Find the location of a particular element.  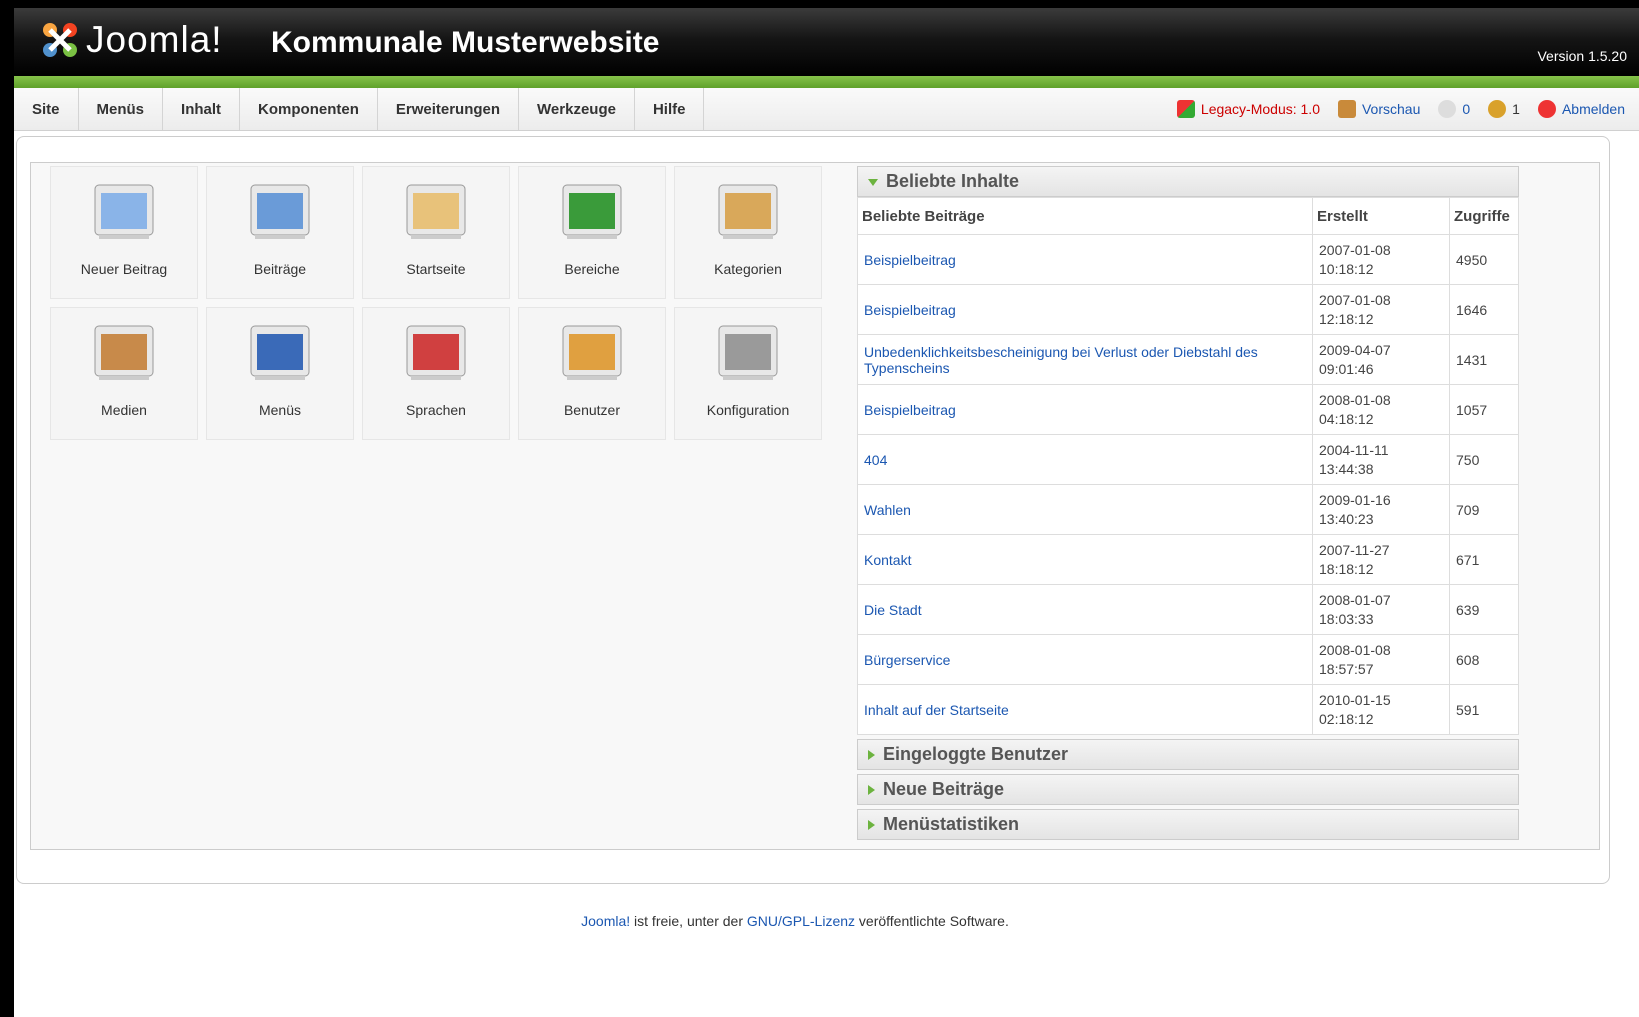

article-link: Wahlen is located at coordinates (887, 510).